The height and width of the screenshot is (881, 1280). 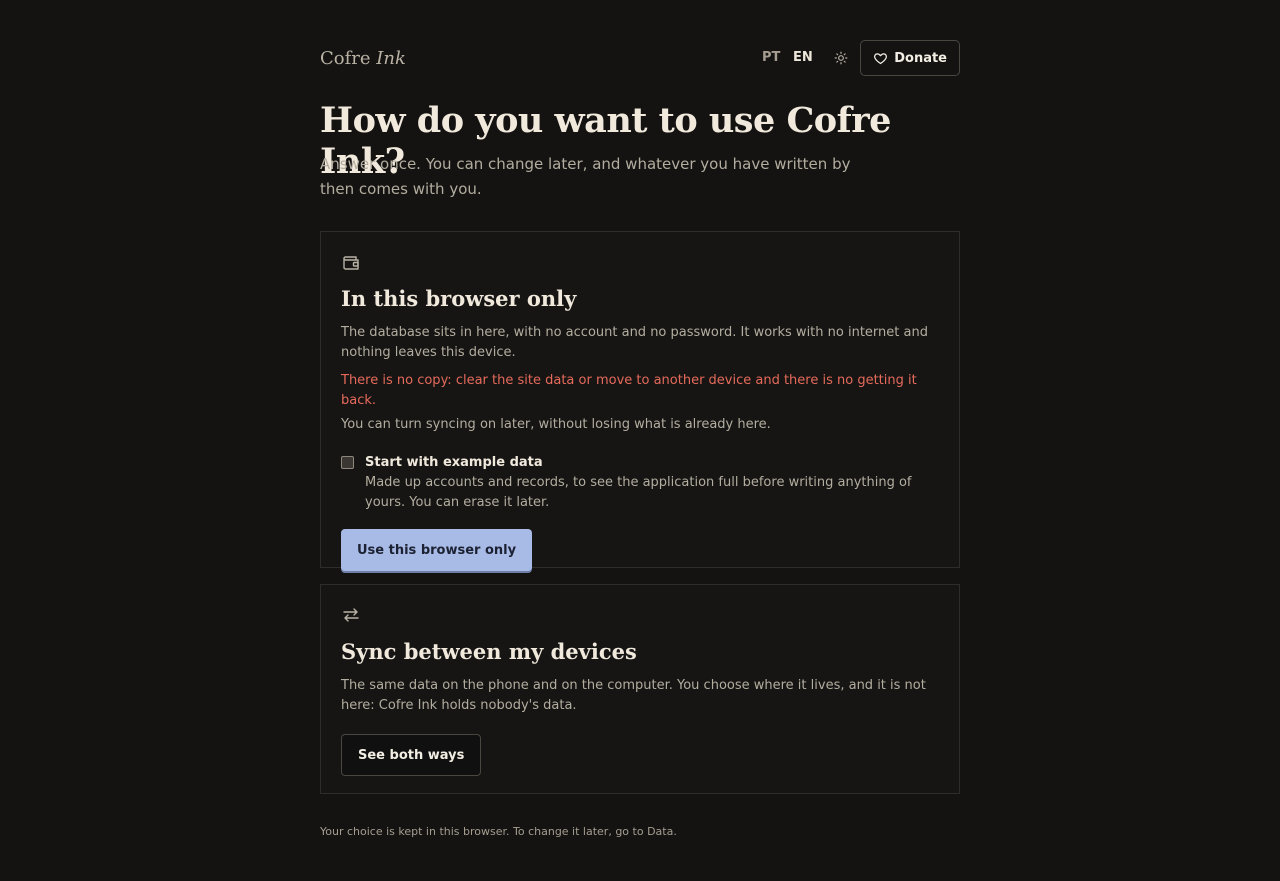 I want to click on arrows-swap-icon, so click(x=351, y=615).